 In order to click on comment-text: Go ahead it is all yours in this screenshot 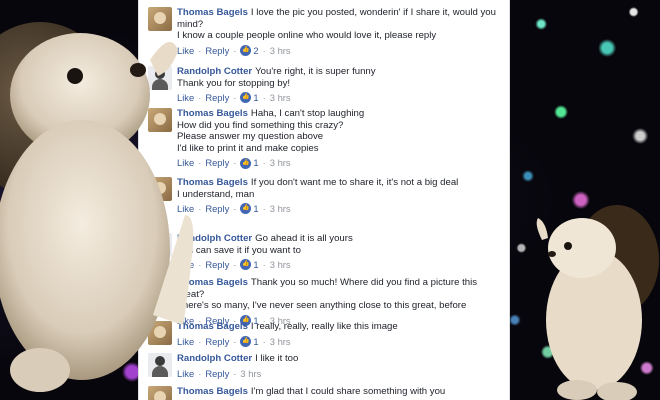, I will do `click(304, 238)`.